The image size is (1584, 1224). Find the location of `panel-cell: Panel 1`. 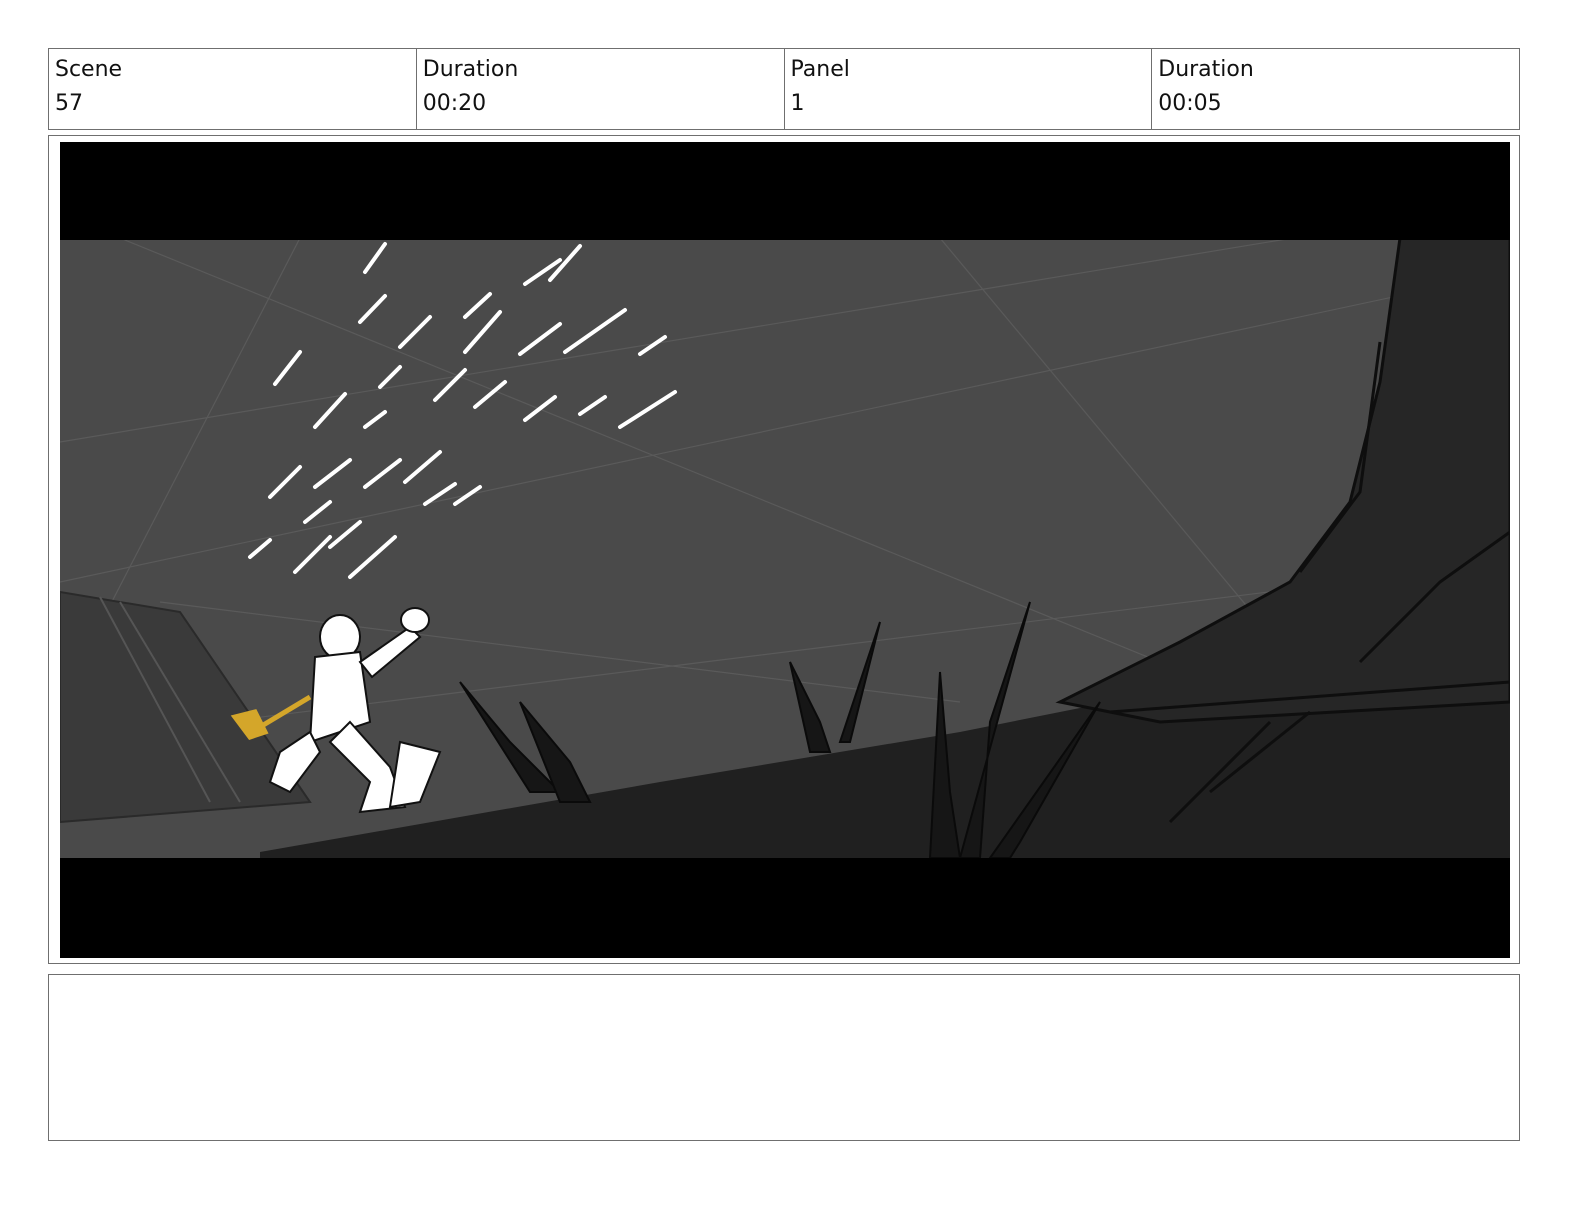

panel-cell: Panel 1 is located at coordinates (969, 89).